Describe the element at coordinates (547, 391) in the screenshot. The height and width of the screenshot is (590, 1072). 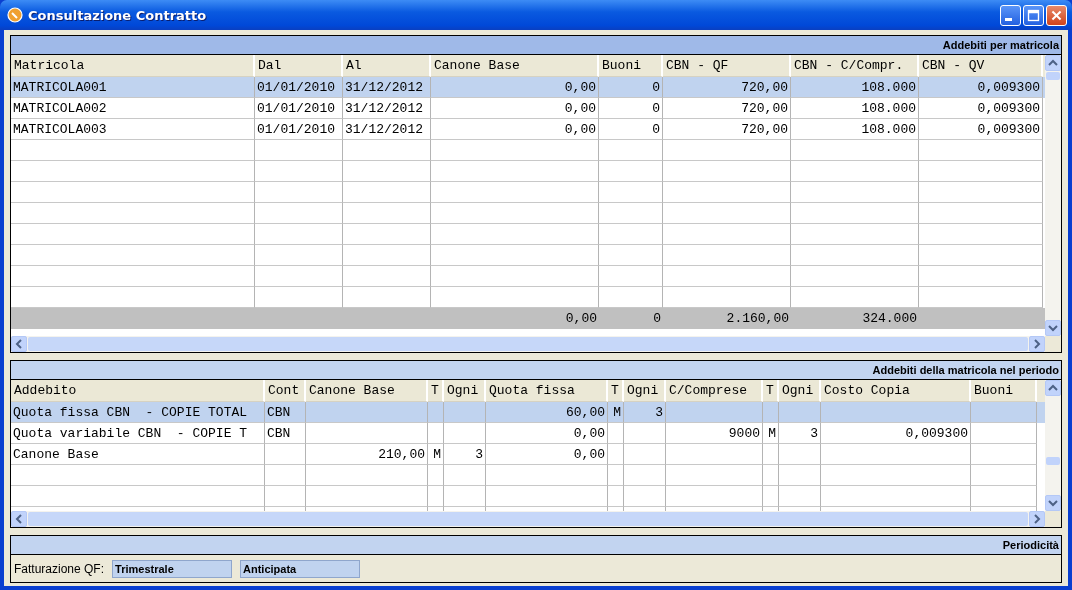
I see `column-header: Quota fissa` at that location.